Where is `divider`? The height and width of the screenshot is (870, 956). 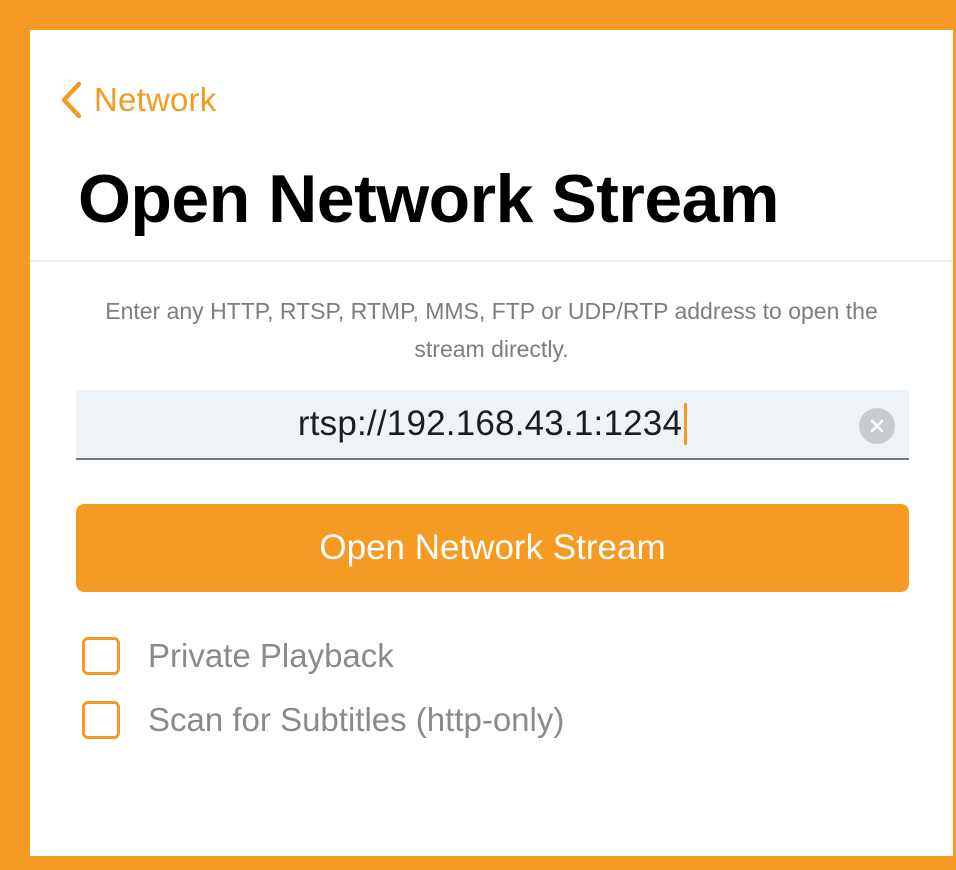
divider is located at coordinates (491, 261).